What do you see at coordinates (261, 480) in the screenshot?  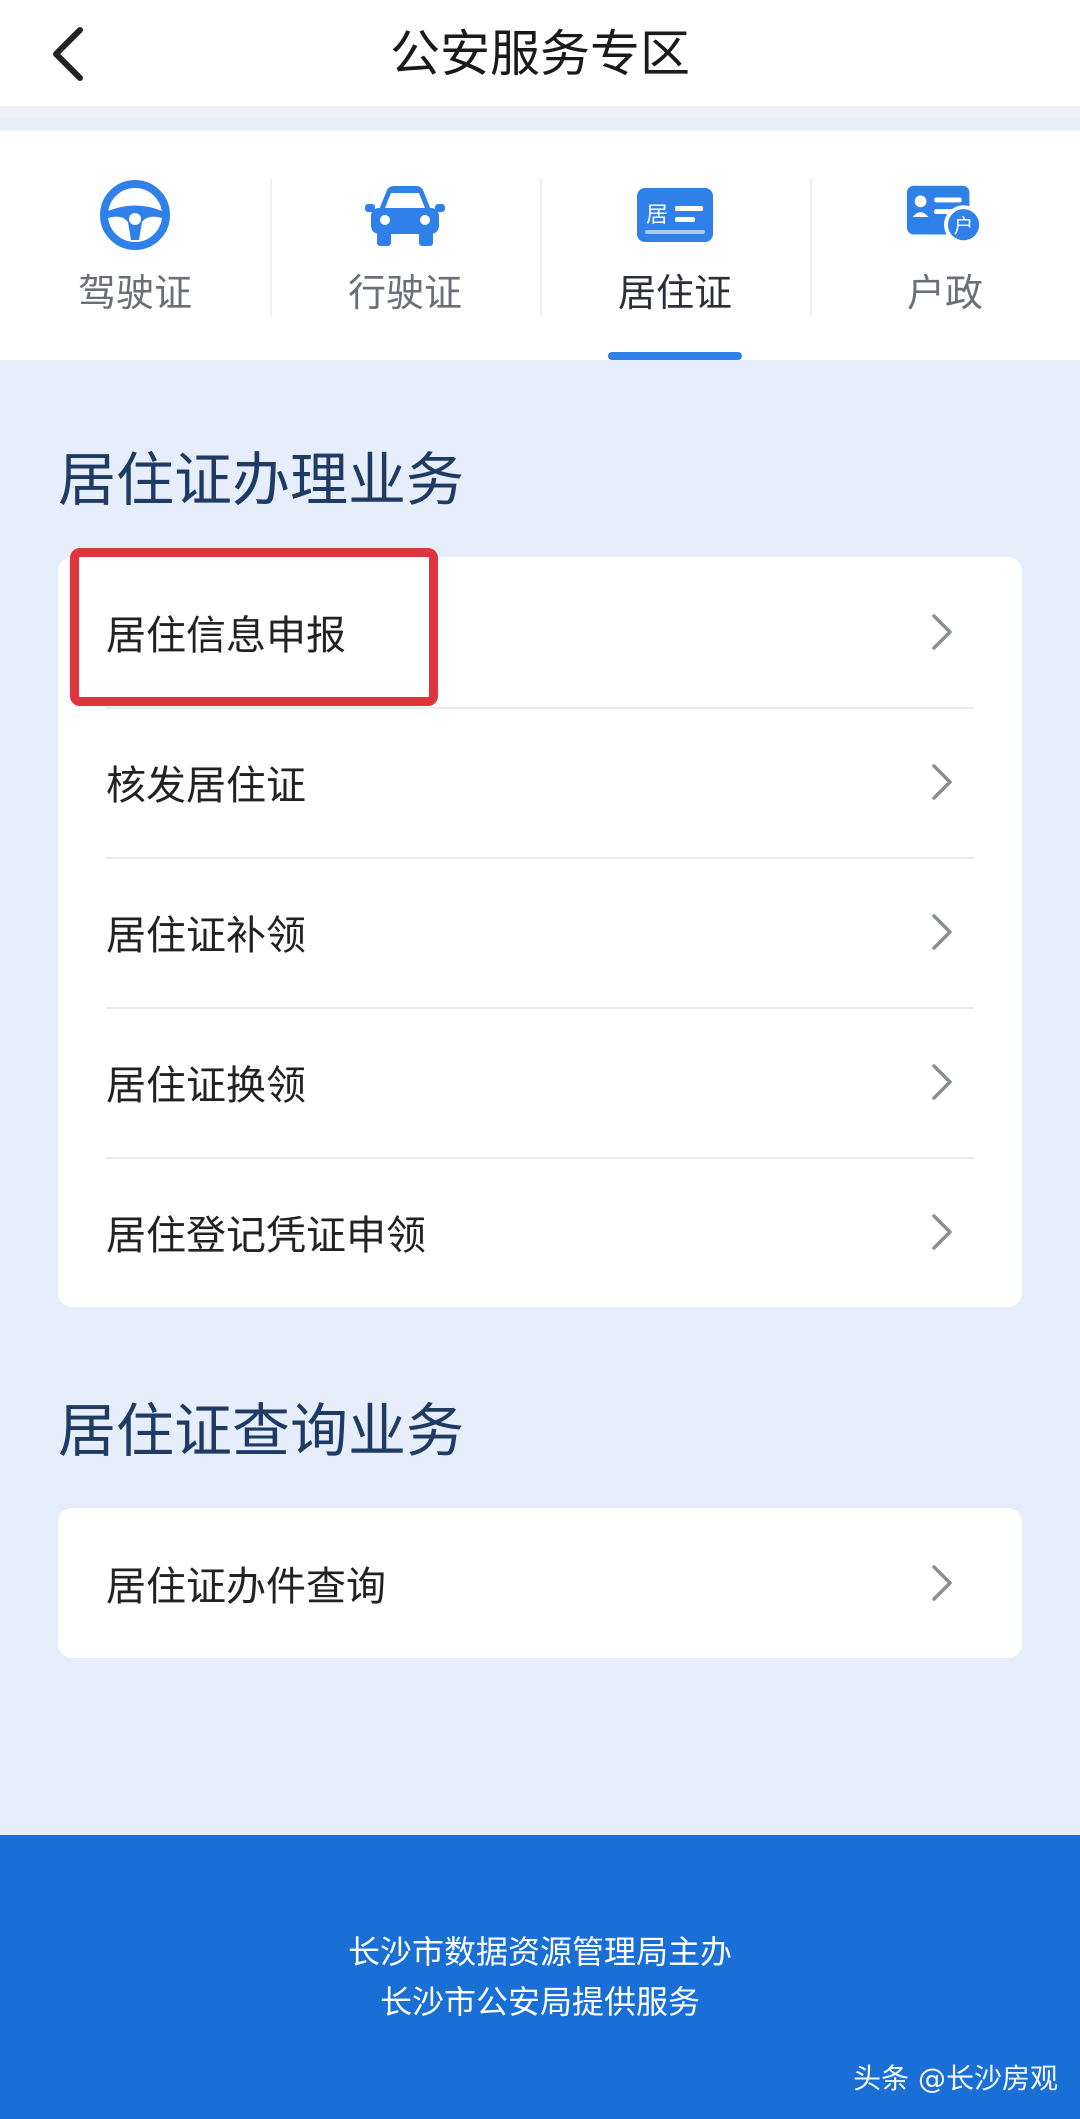 I see `section-title-processing: 居住证办理业务` at bounding box center [261, 480].